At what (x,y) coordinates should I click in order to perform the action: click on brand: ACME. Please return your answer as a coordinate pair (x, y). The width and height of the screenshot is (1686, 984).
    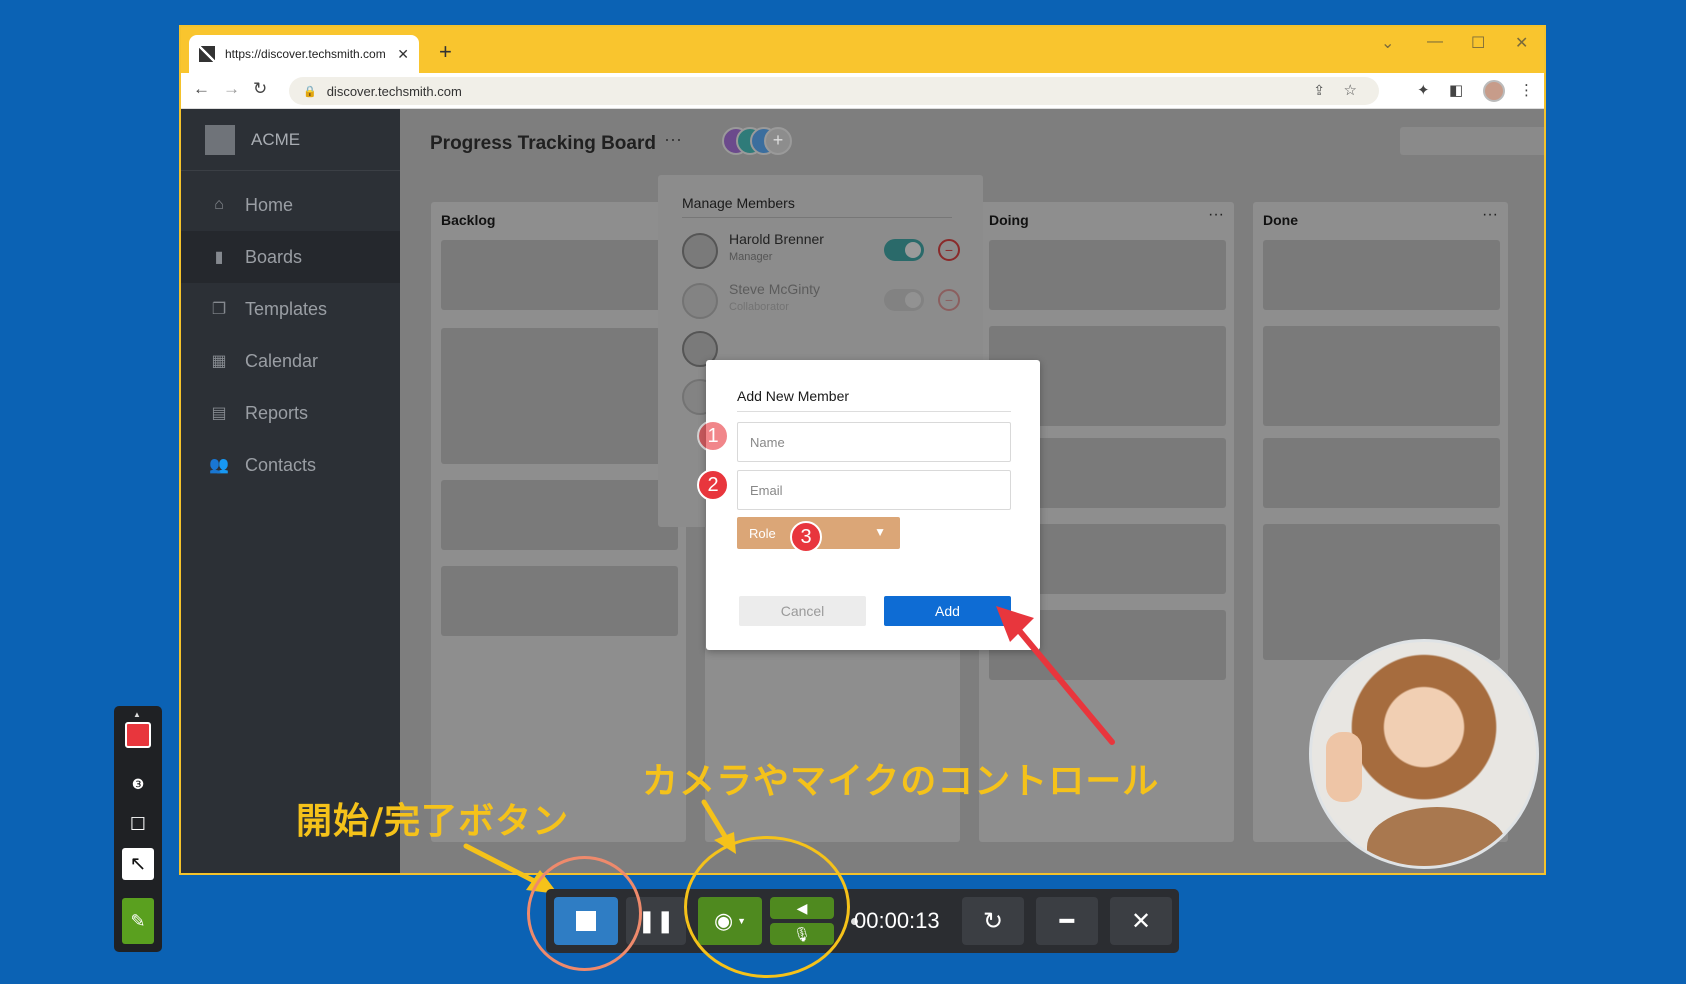
    Looking at the image, I should click on (290, 140).